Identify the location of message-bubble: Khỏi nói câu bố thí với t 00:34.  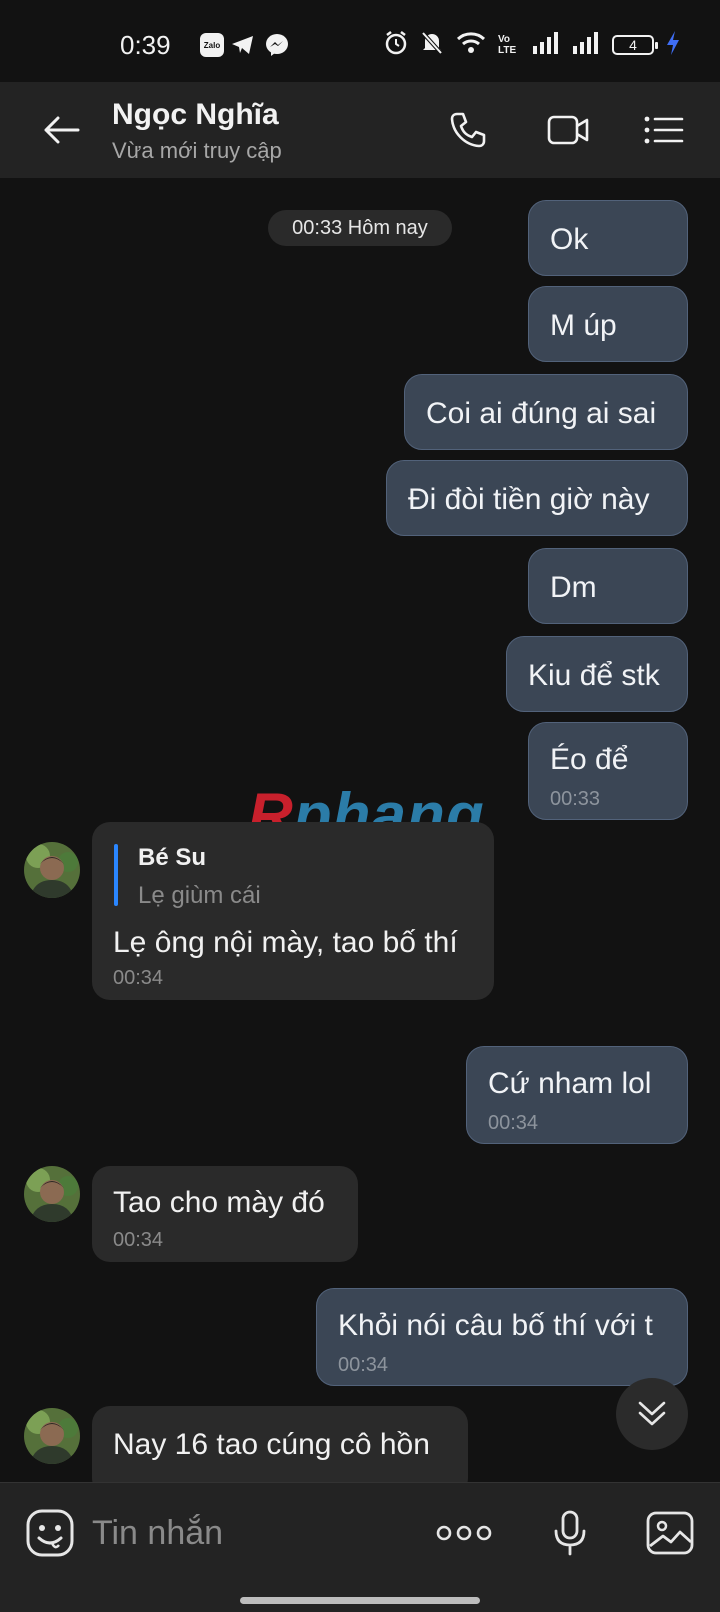
(502, 1337).